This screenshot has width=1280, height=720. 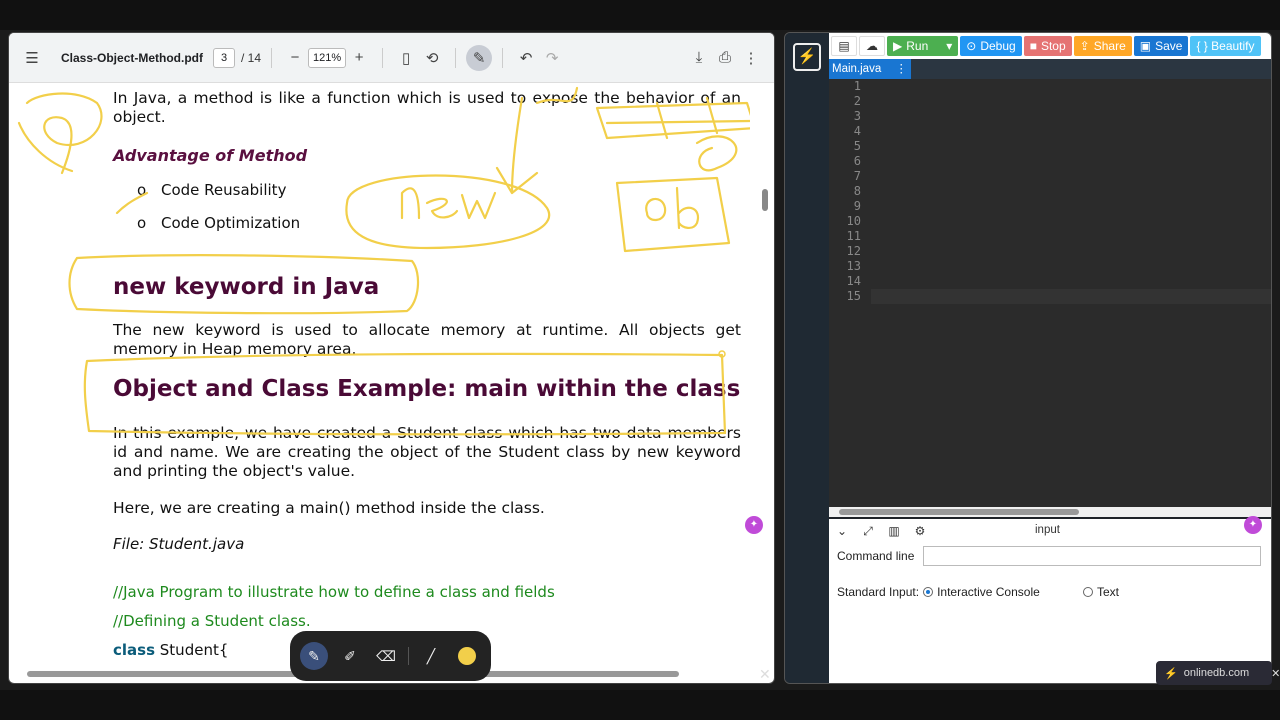 I want to click on color-picker, so click(x=467, y=656).